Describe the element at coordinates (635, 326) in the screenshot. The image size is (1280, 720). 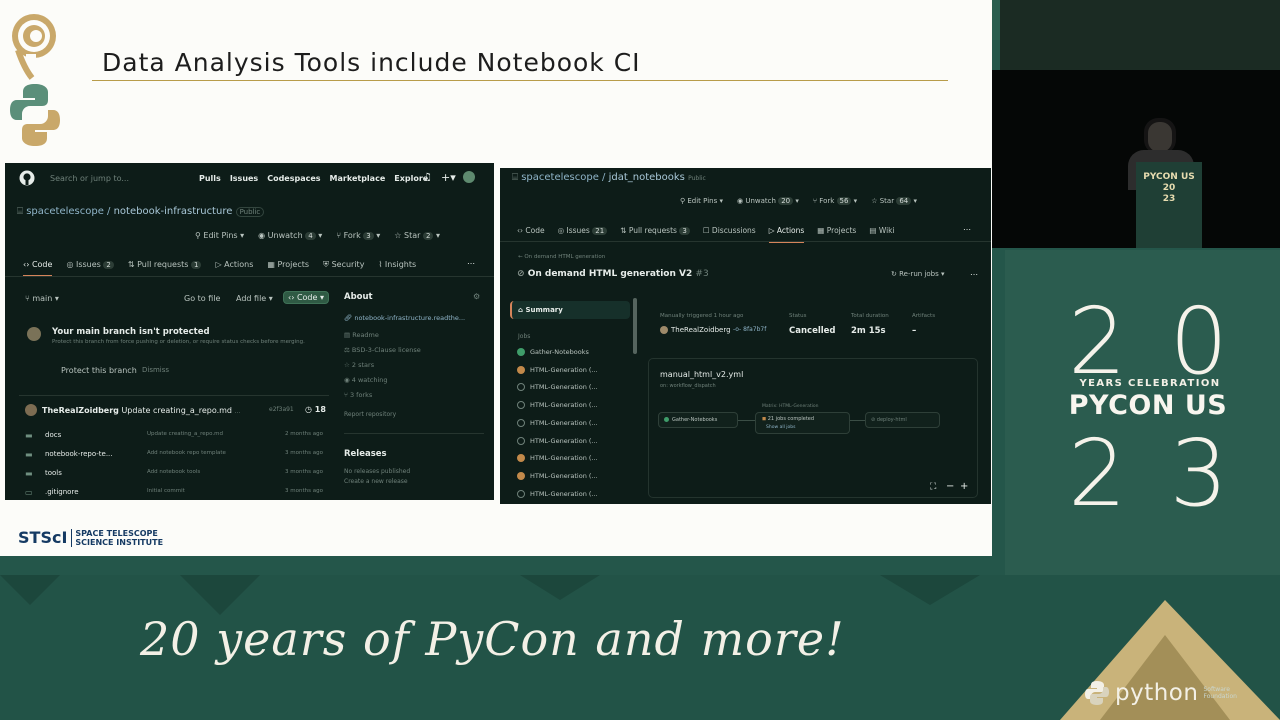
I see `sidebar-scrollbar` at that location.